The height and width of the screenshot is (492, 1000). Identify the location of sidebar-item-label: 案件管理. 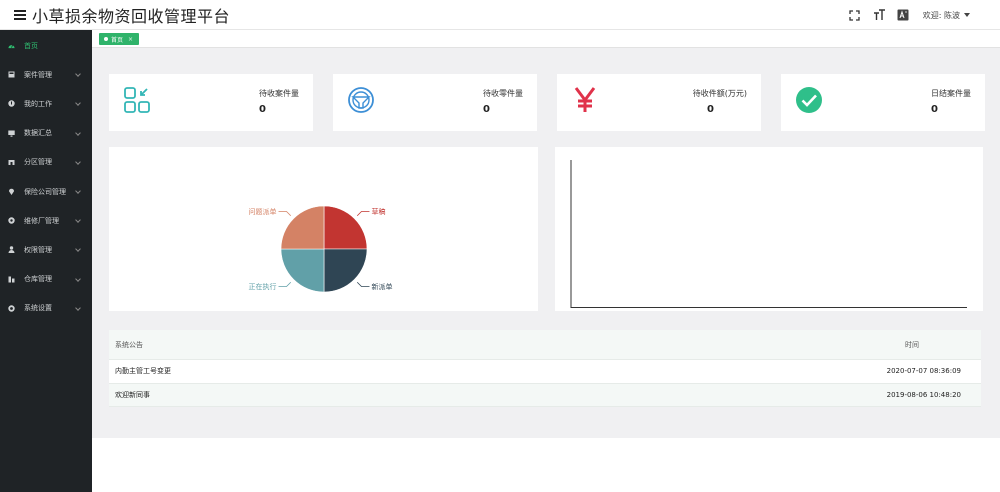
(38, 74).